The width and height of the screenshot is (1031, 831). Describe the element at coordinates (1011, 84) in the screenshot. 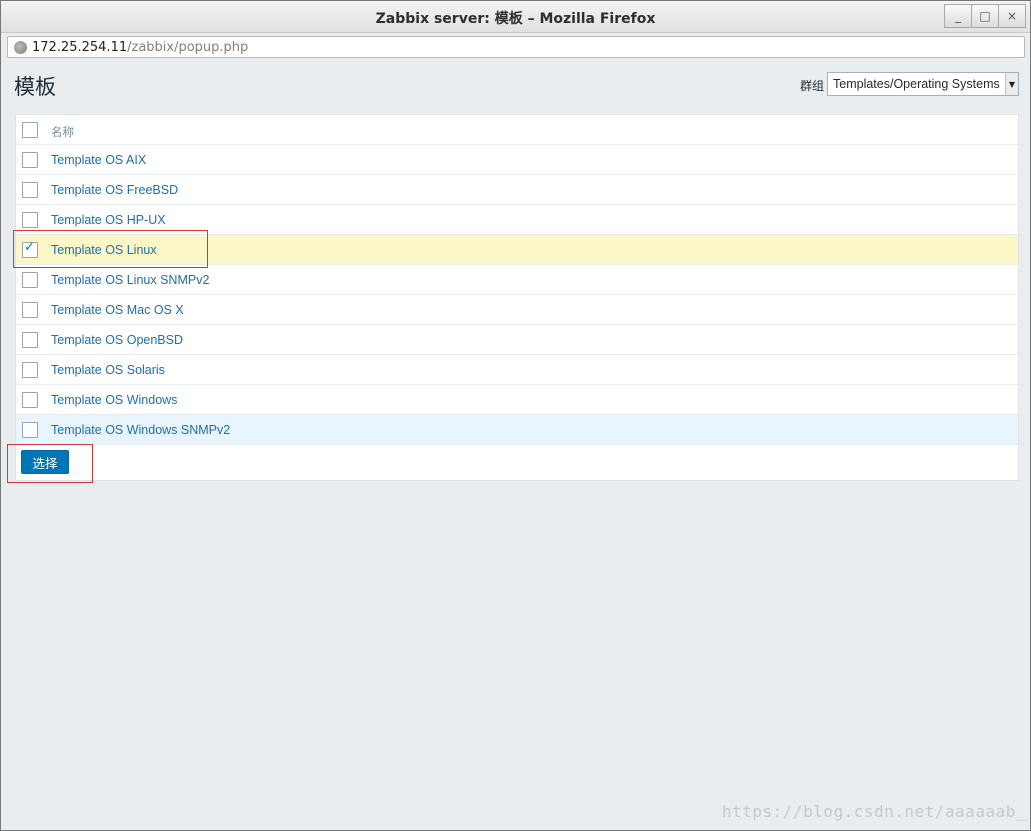

I see `chevron-down-icon: ▼` at that location.